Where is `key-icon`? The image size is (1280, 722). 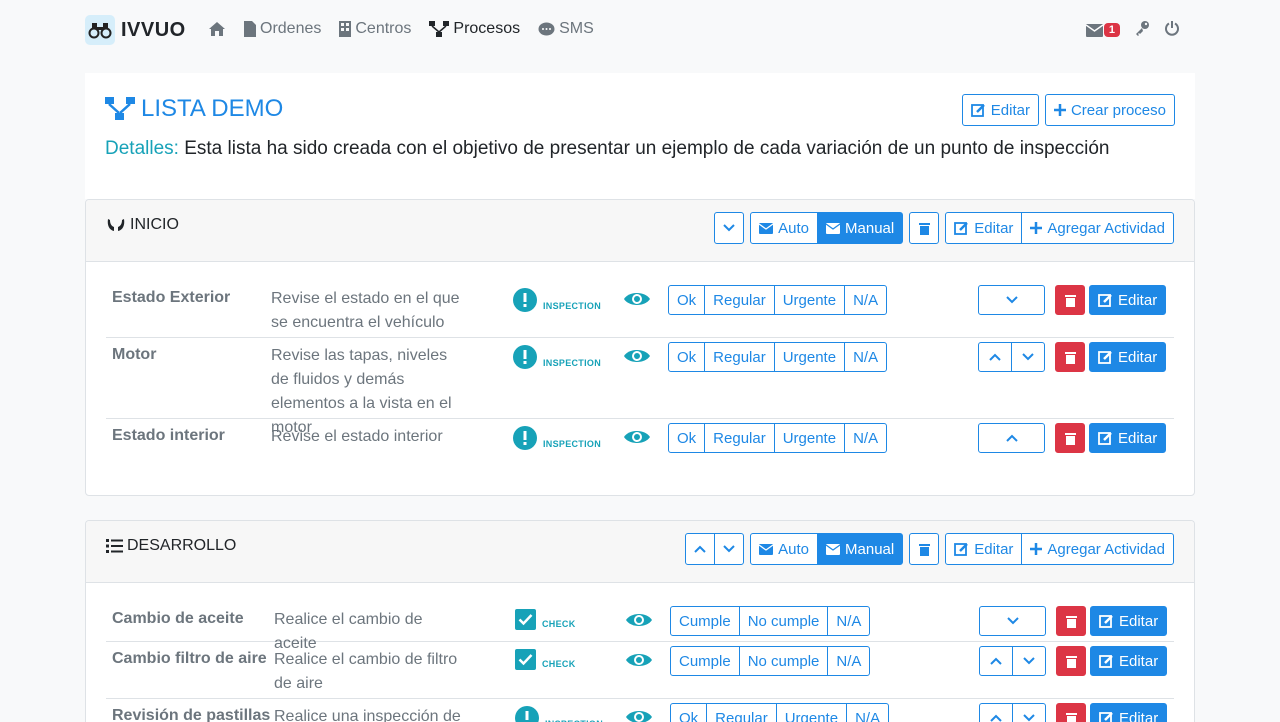 key-icon is located at coordinates (1142, 30).